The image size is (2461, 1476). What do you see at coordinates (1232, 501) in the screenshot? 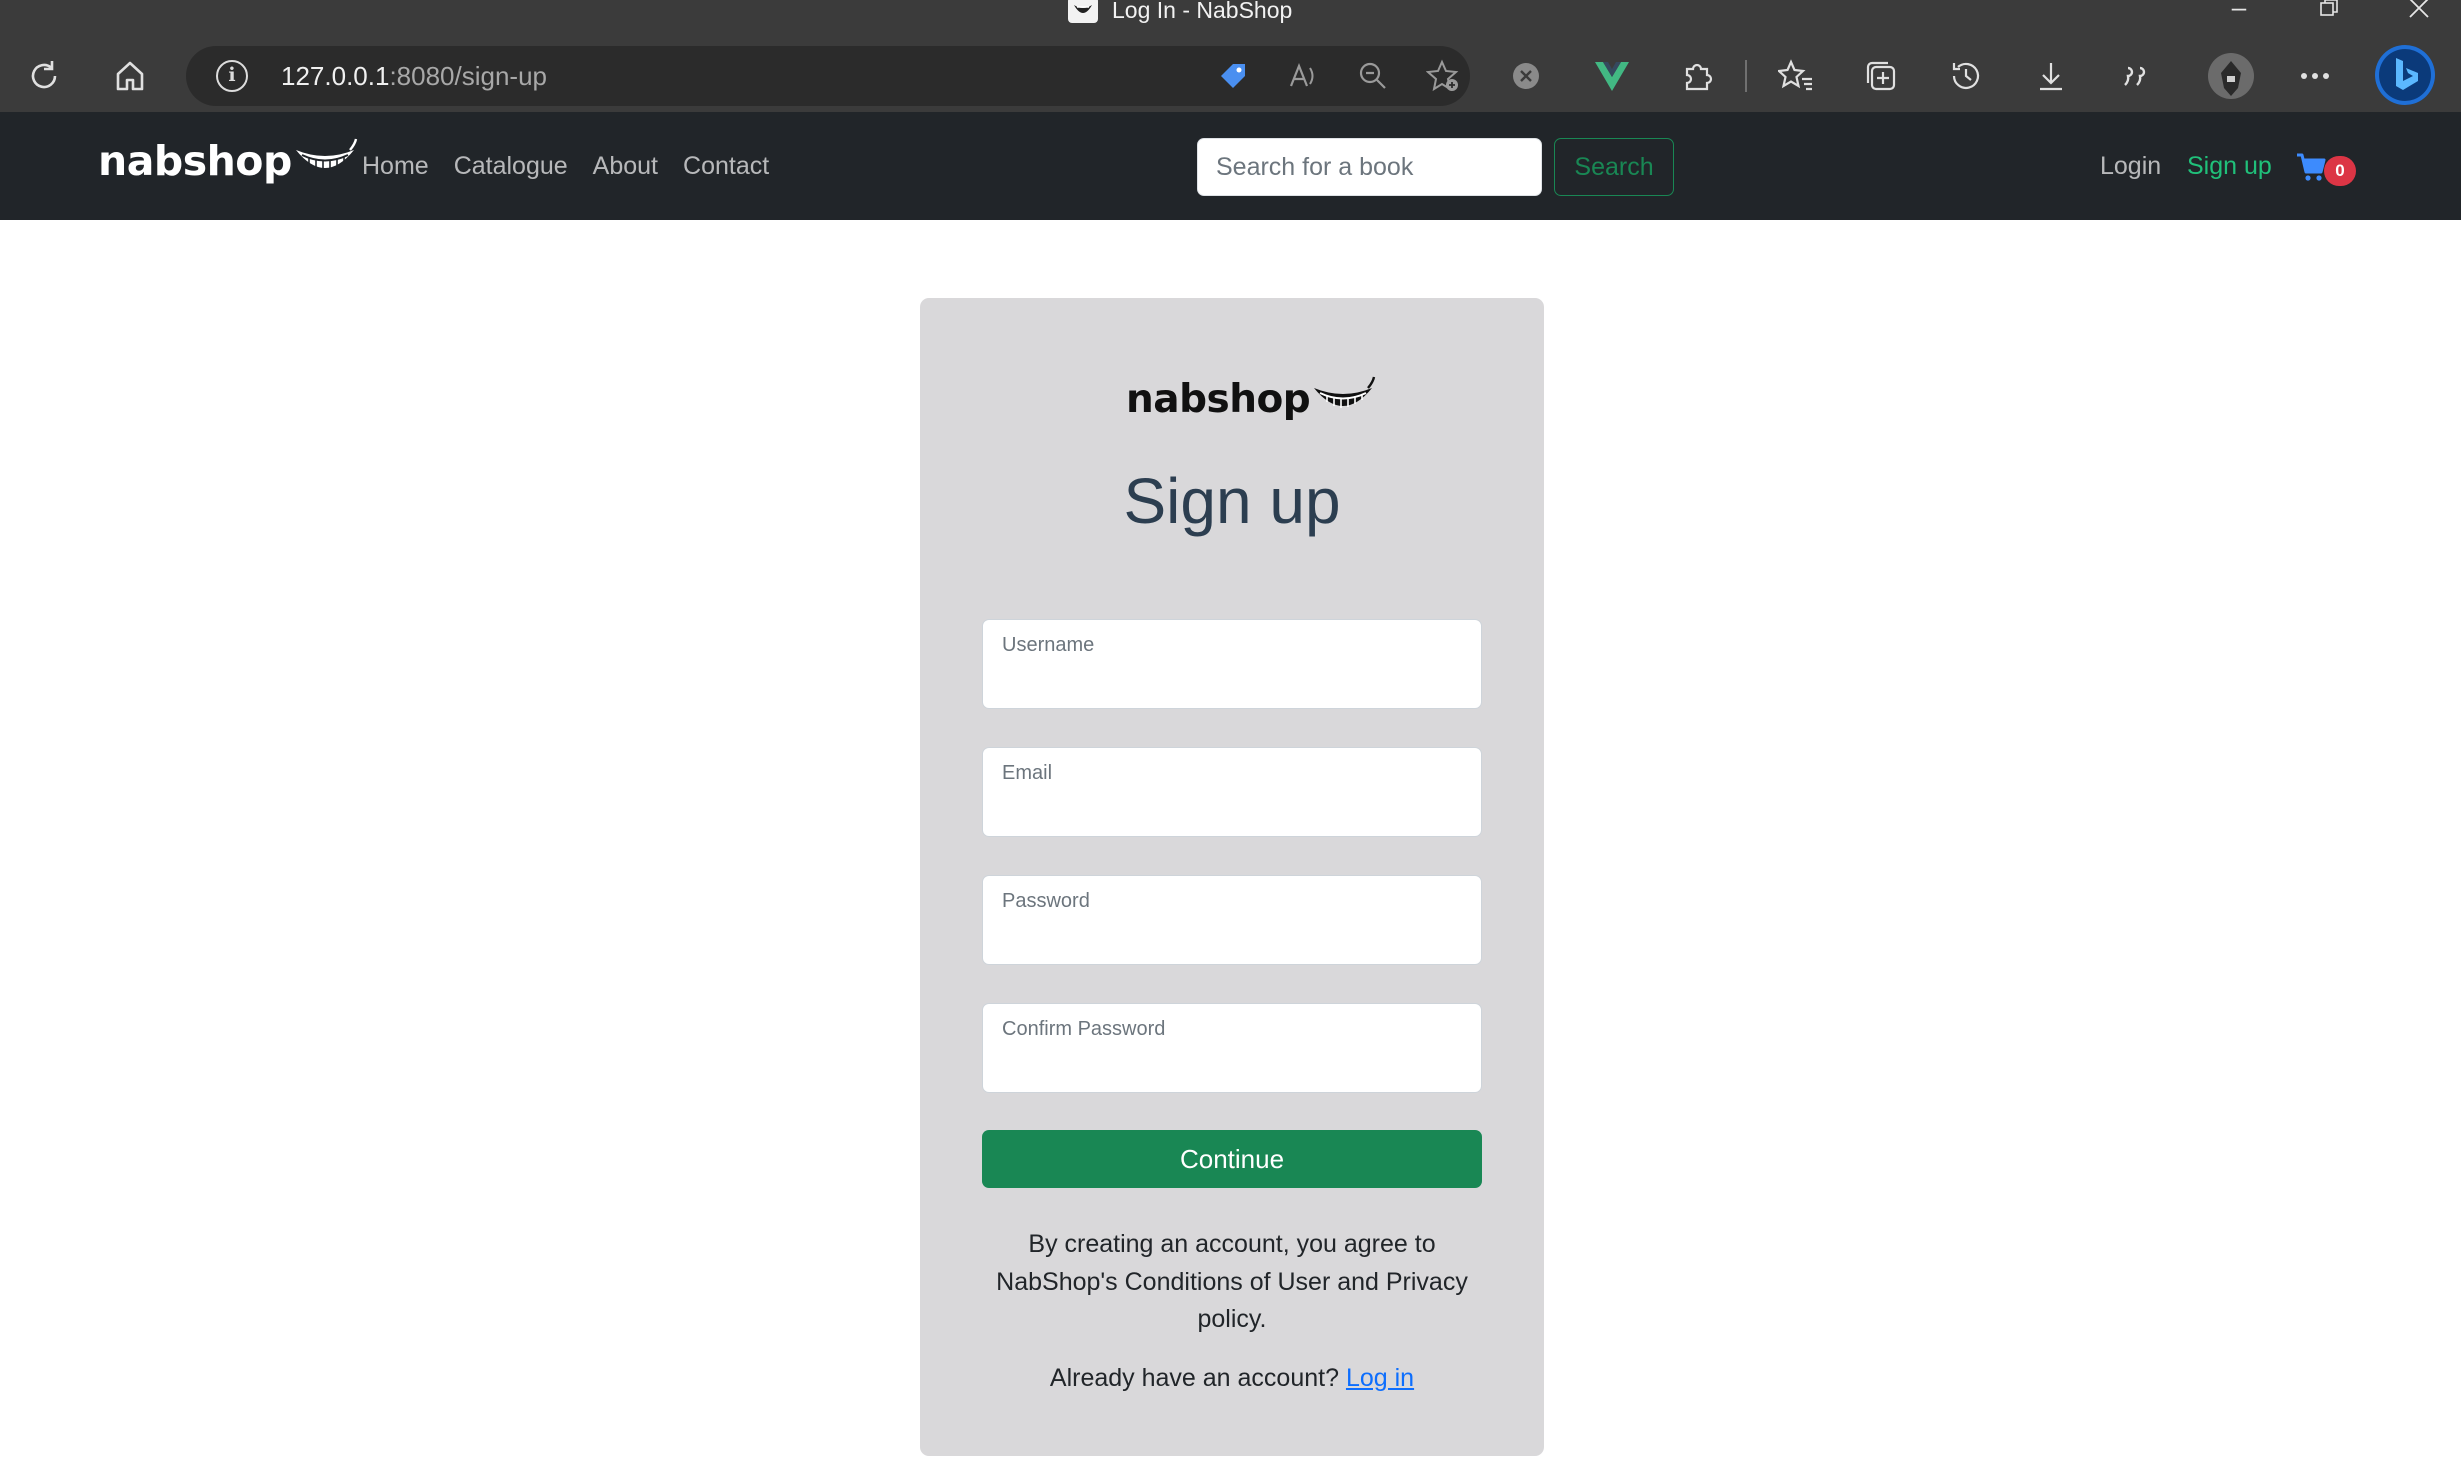
I see `page-title: Sign up` at bounding box center [1232, 501].